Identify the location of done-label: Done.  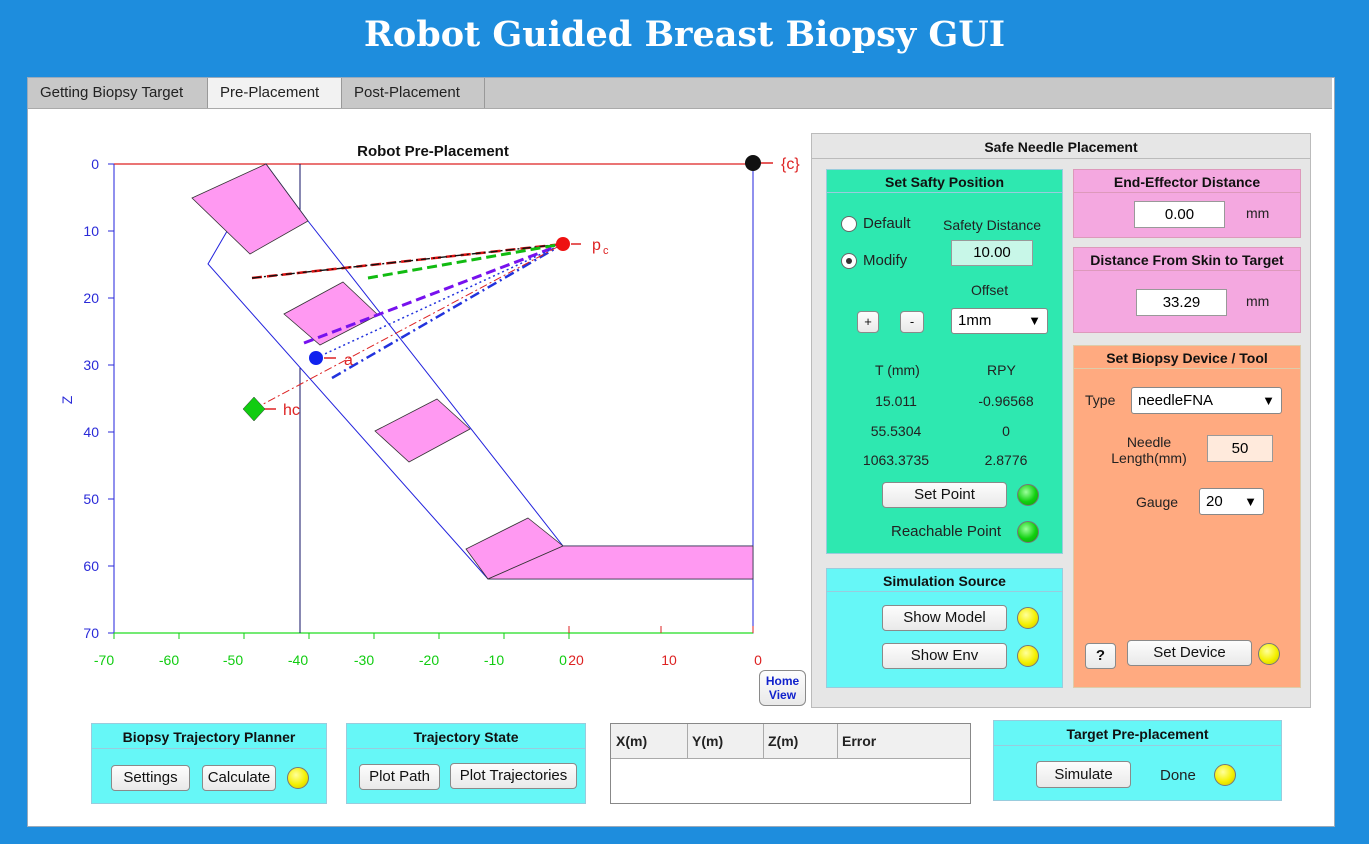
(1178, 775).